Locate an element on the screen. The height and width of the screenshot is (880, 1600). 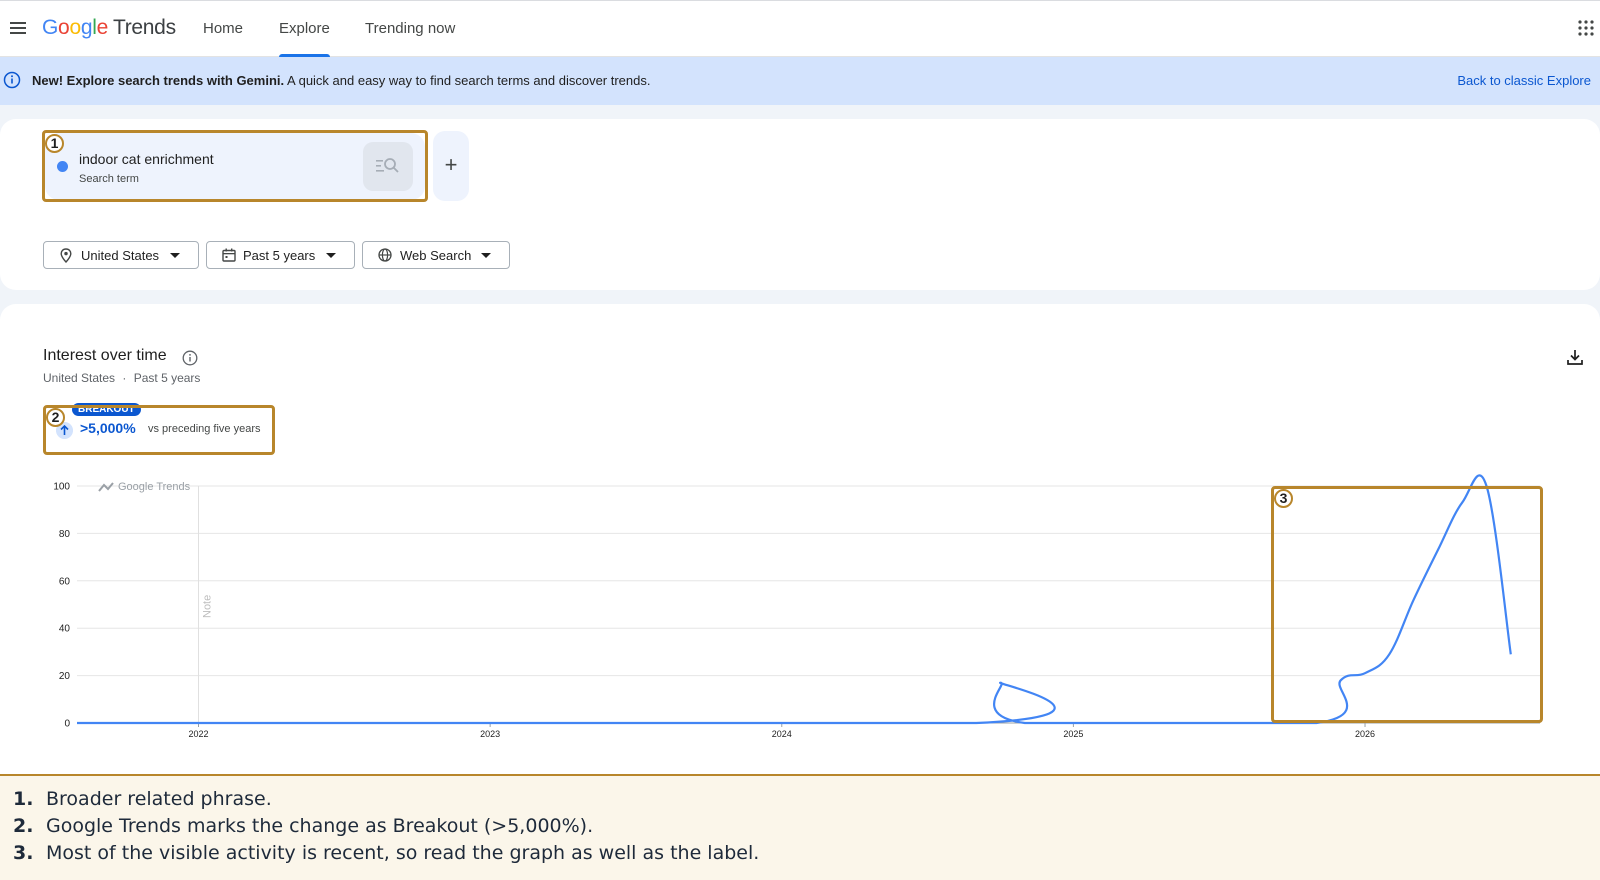
note-2-number: 2. is located at coordinates (23, 826).